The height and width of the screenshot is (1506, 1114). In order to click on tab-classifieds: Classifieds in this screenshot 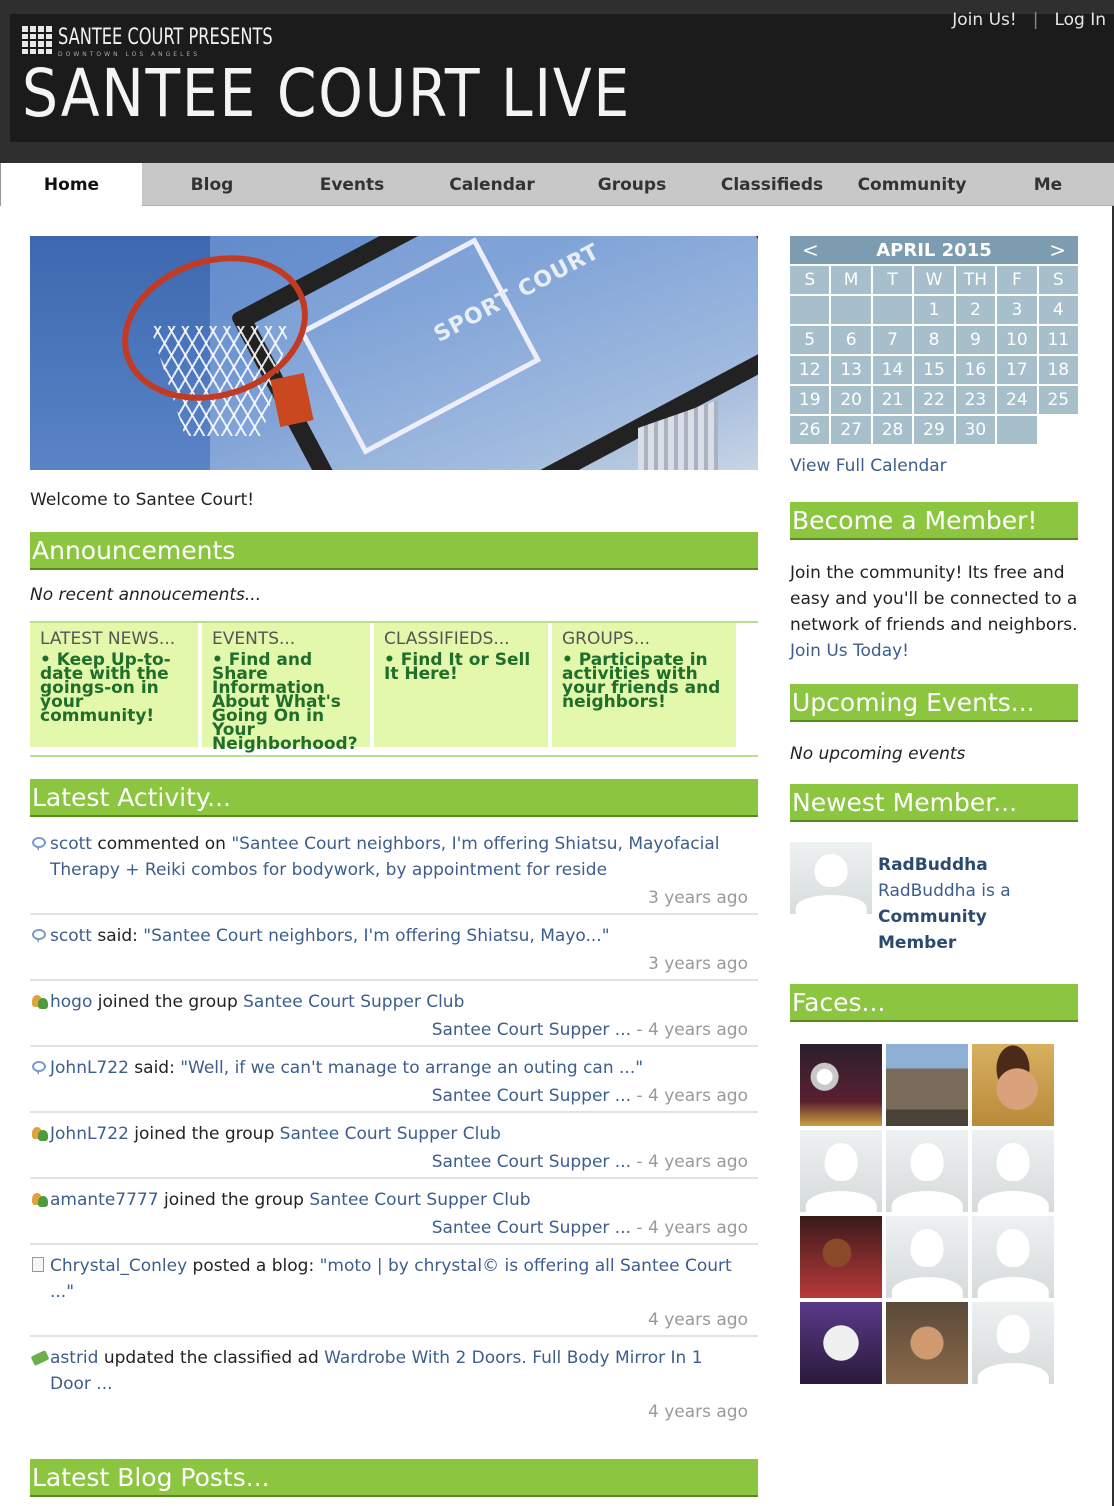, I will do `click(772, 184)`.